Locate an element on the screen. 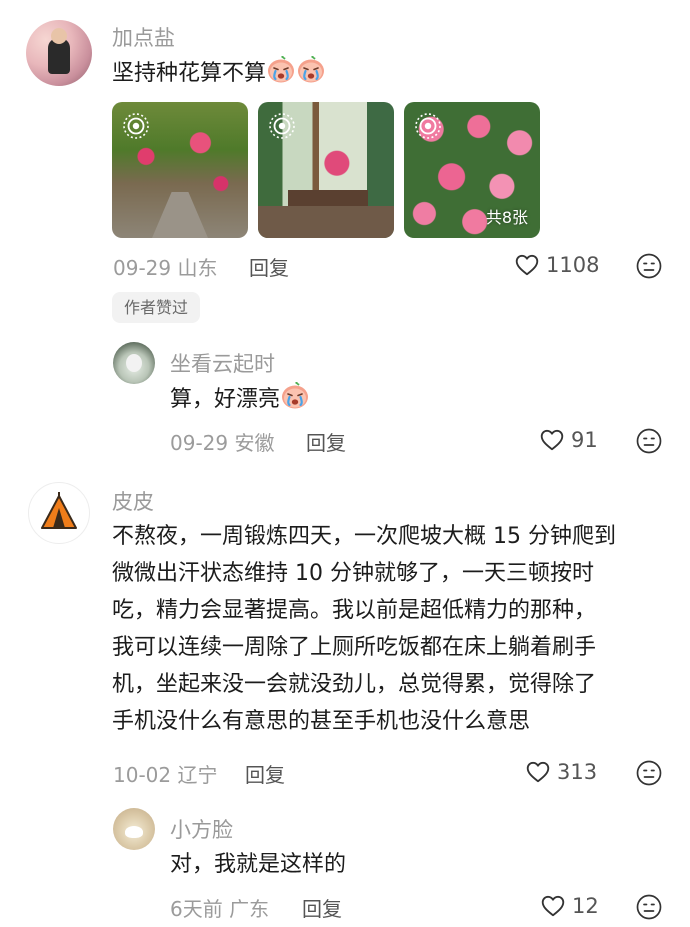 This screenshot has height=927, width=690. like-button: 91 is located at coordinates (568, 440).